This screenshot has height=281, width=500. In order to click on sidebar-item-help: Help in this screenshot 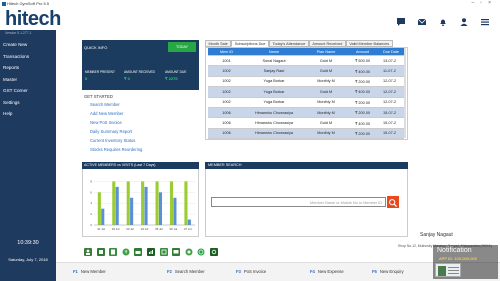, I will do `click(28, 114)`.